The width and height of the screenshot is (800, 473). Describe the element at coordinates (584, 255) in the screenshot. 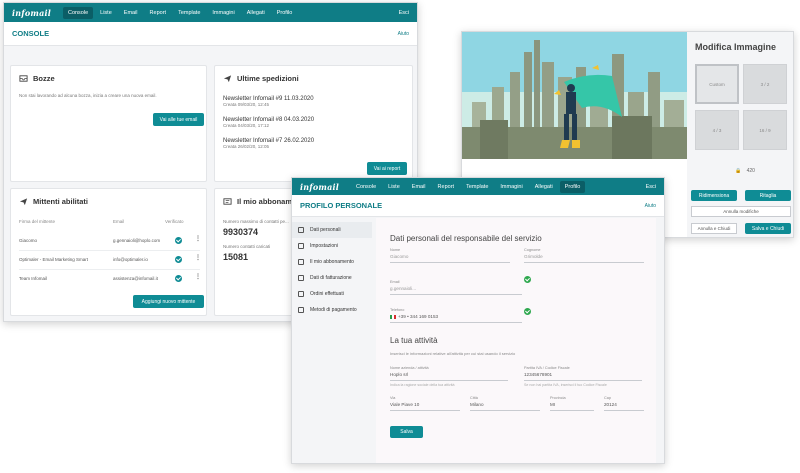

I see `last-name-field: Cognome Grimolde` at that location.